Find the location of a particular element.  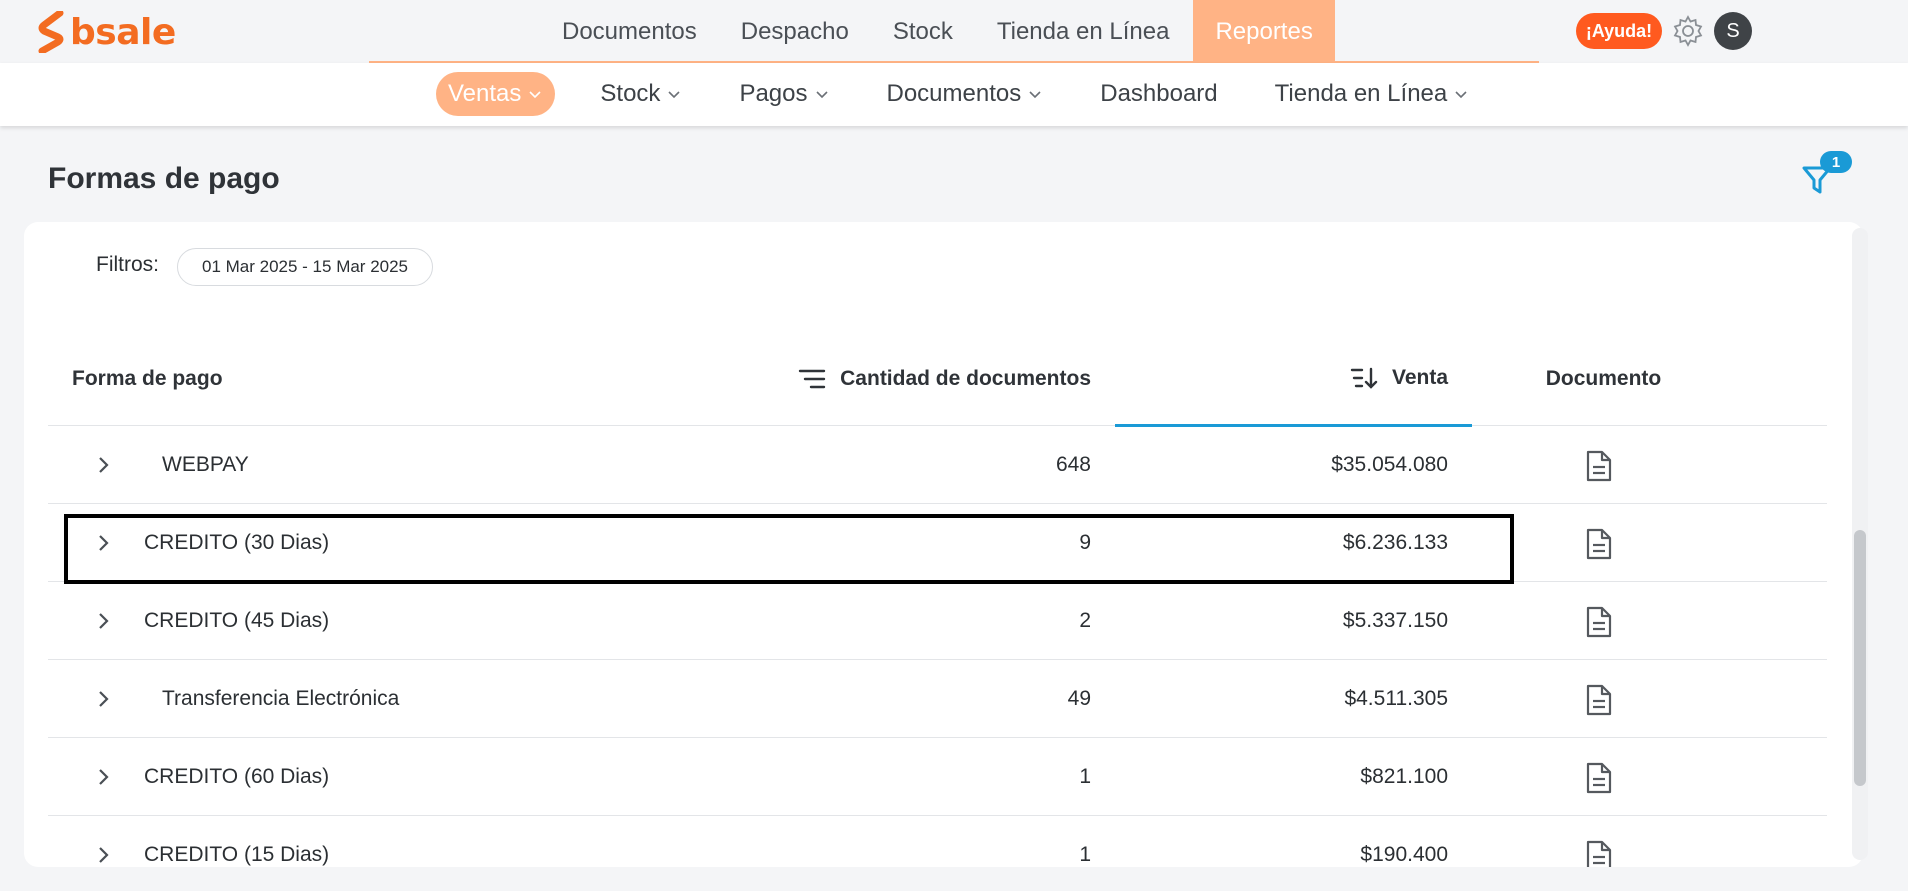

column-header-venta-label: Venta is located at coordinates (1419, 377).